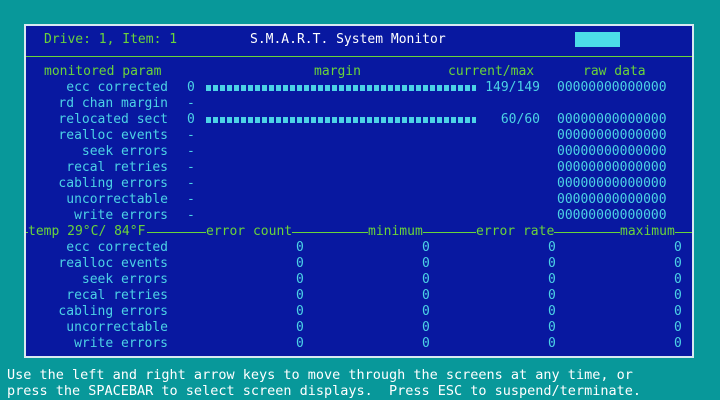 This screenshot has width=720, height=400. What do you see at coordinates (597, 39) in the screenshot?
I see `status-indicator` at bounding box center [597, 39].